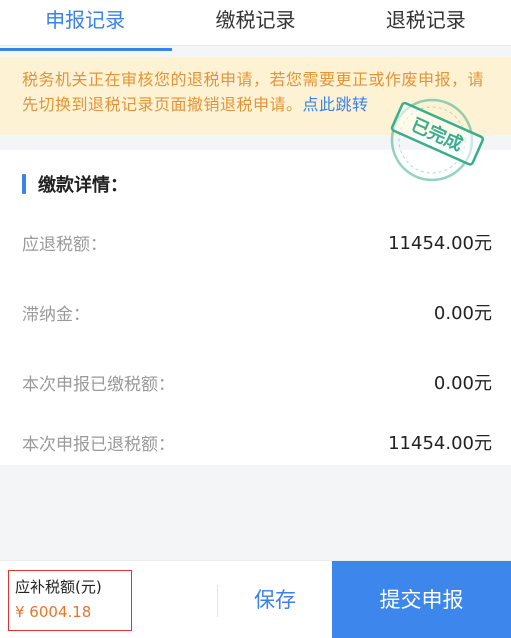  What do you see at coordinates (58, 587) in the screenshot?
I see `supplementary-tax-label: 应补税额(元)` at bounding box center [58, 587].